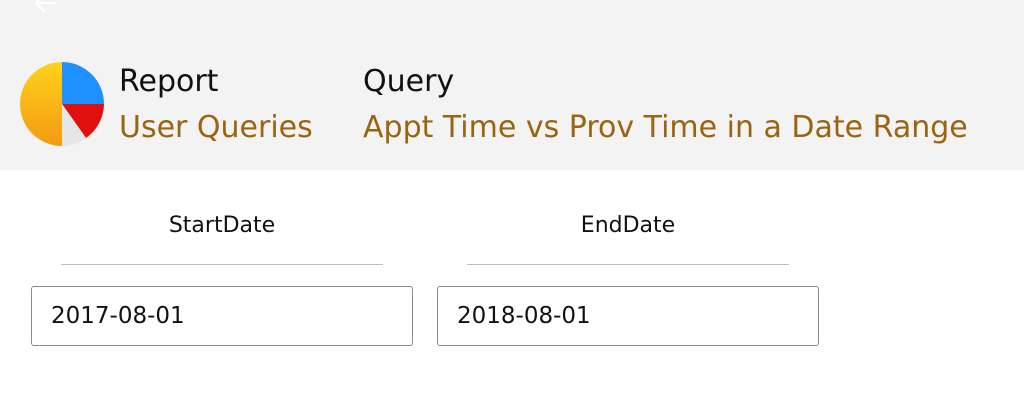  Describe the element at coordinates (665, 127) in the screenshot. I see `query-value: Appt Time vs Prov Time in a Date Range` at that location.